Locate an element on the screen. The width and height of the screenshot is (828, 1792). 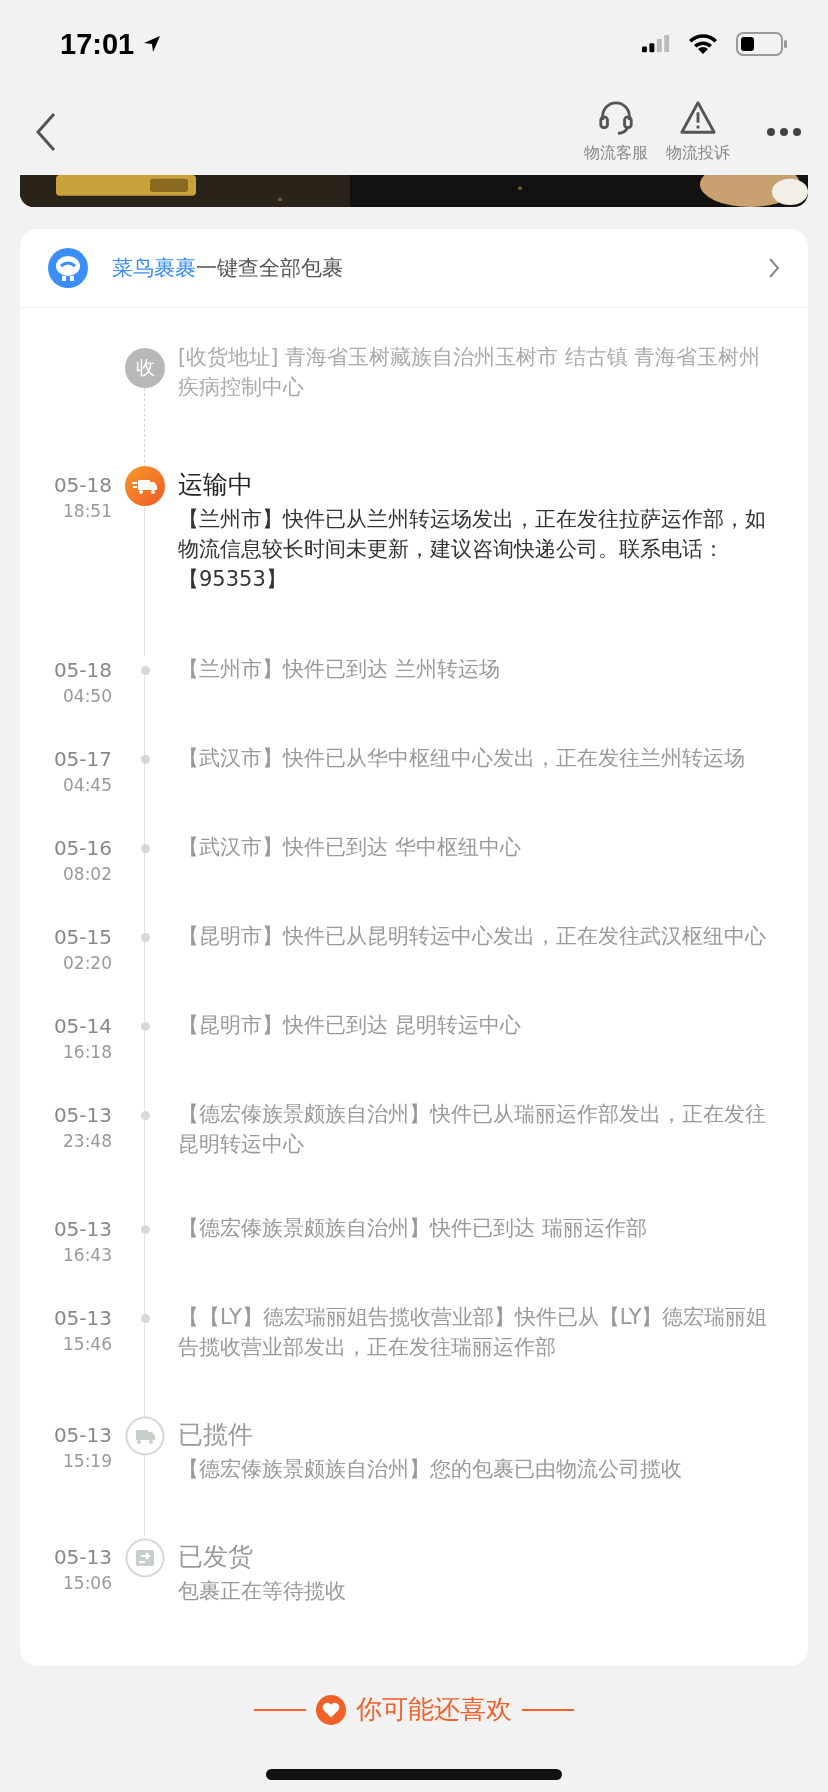
battery-icon is located at coordinates (762, 44).